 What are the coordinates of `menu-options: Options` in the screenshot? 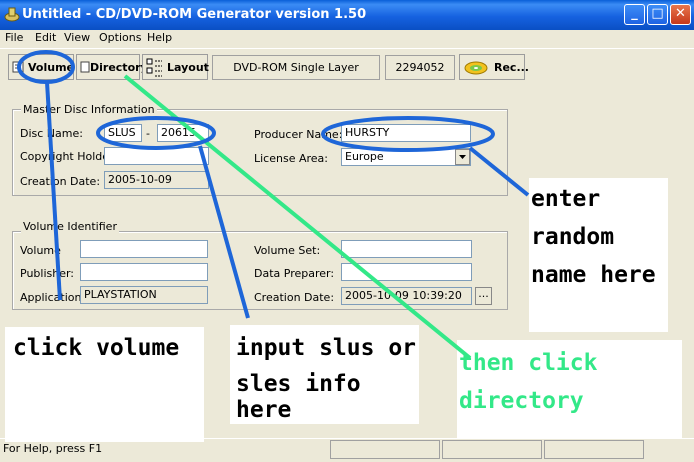 It's located at (120, 37).